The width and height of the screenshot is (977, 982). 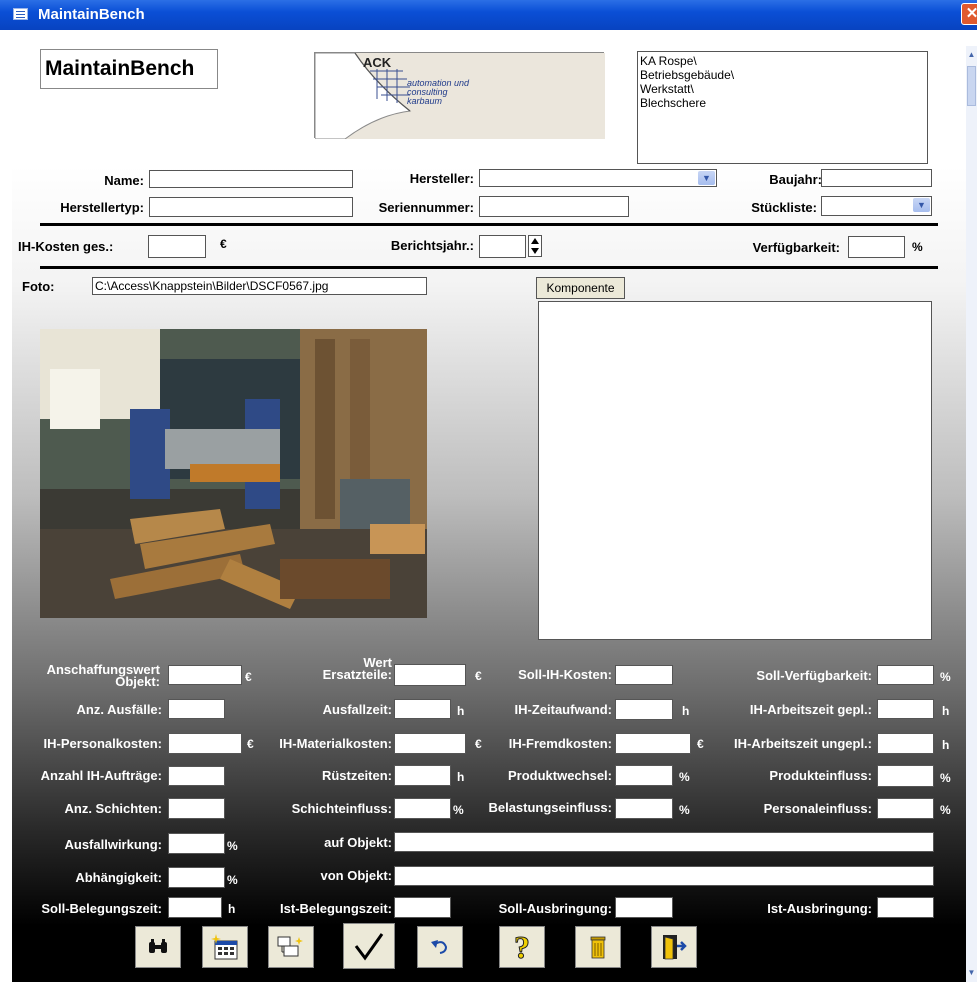 What do you see at coordinates (905, 808) in the screenshot?
I see `personaleinfluss-field` at bounding box center [905, 808].